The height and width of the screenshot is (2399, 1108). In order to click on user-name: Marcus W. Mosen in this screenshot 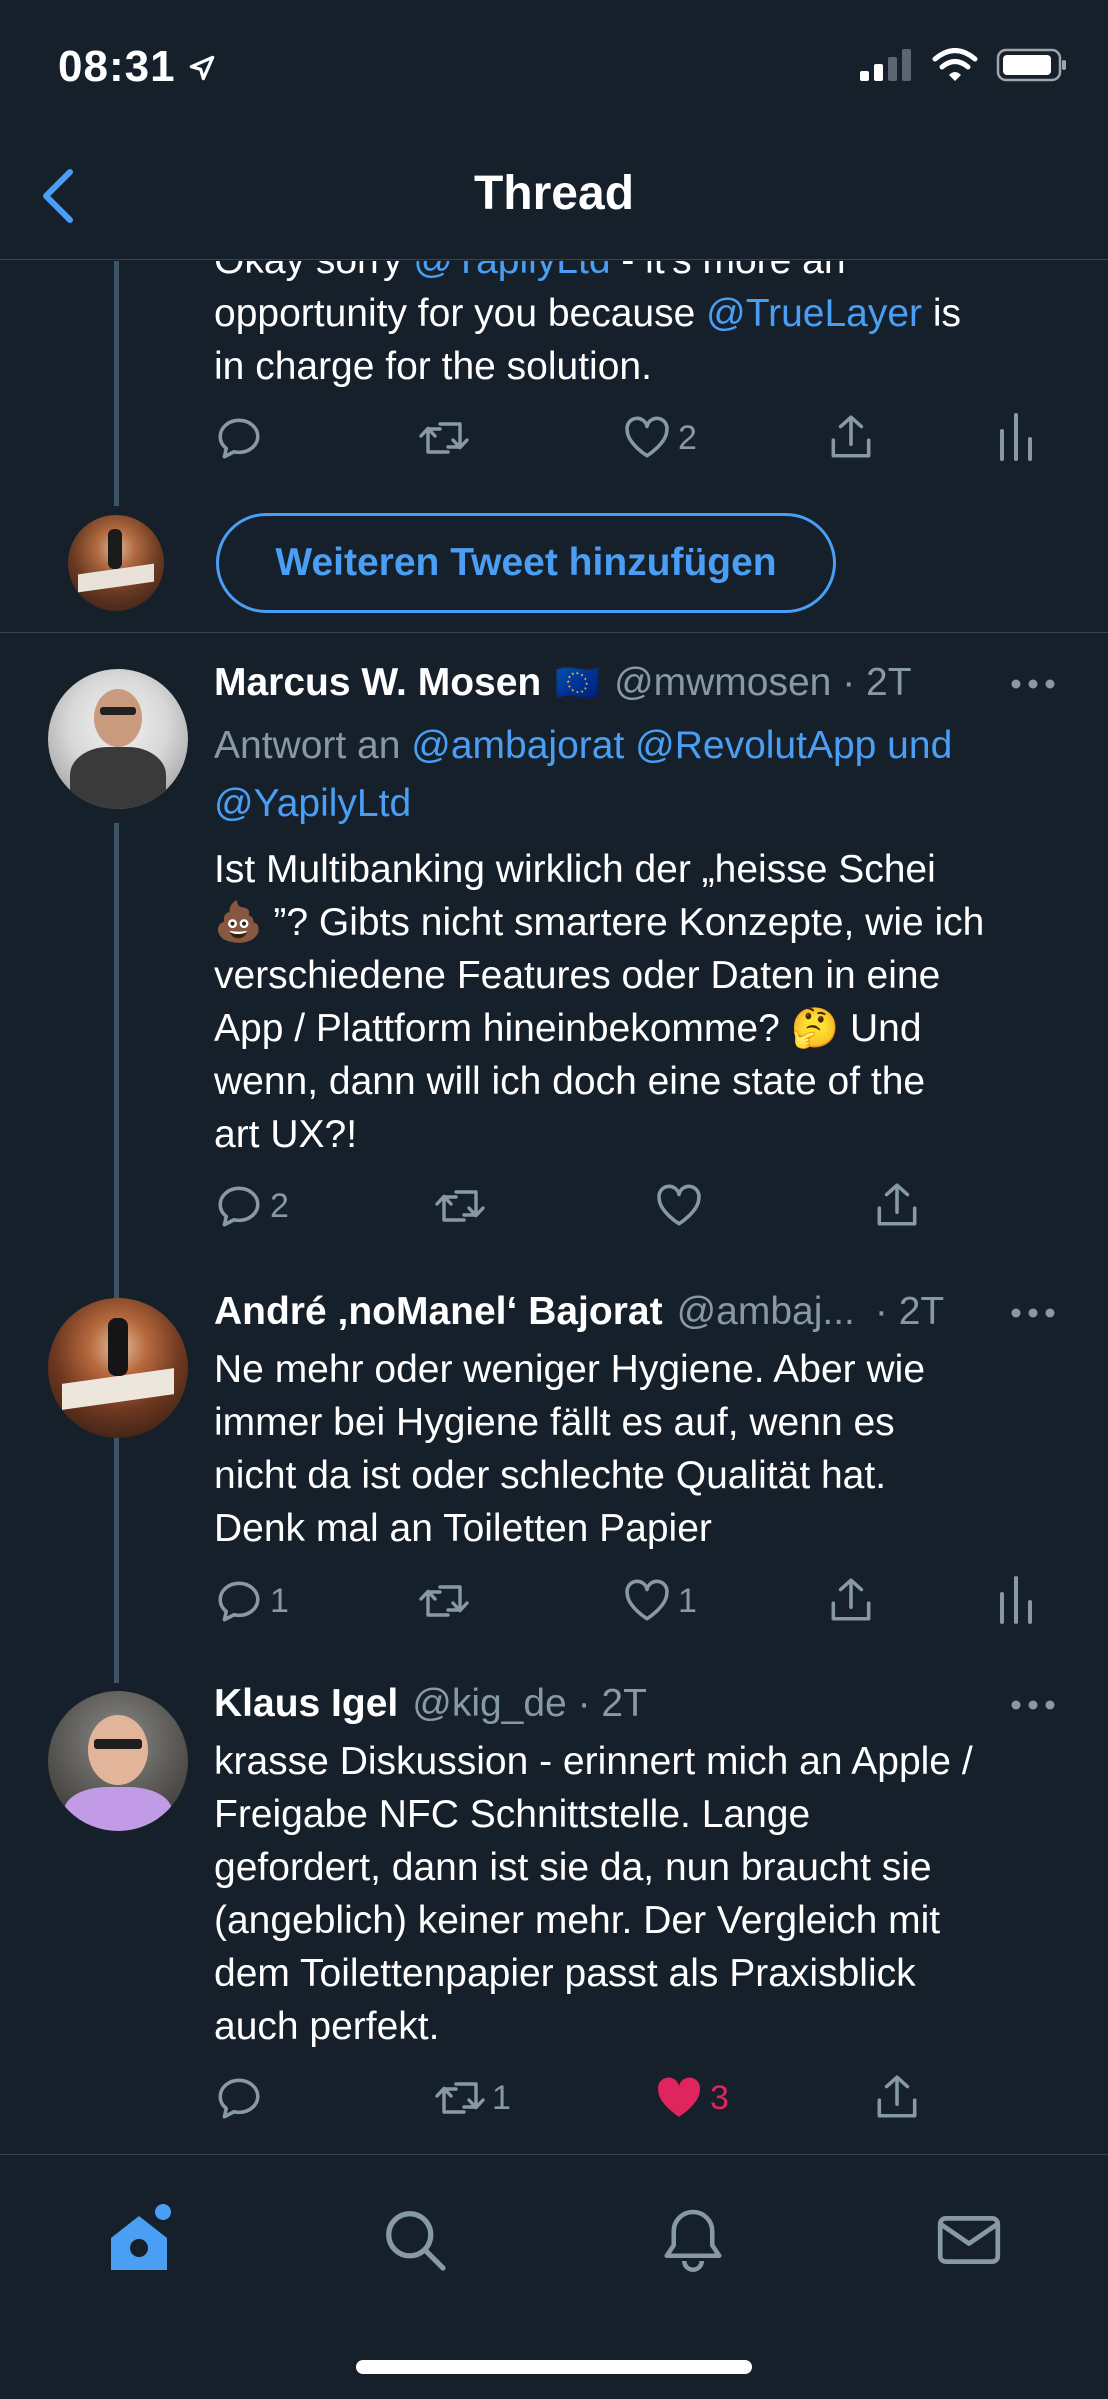, I will do `click(377, 683)`.